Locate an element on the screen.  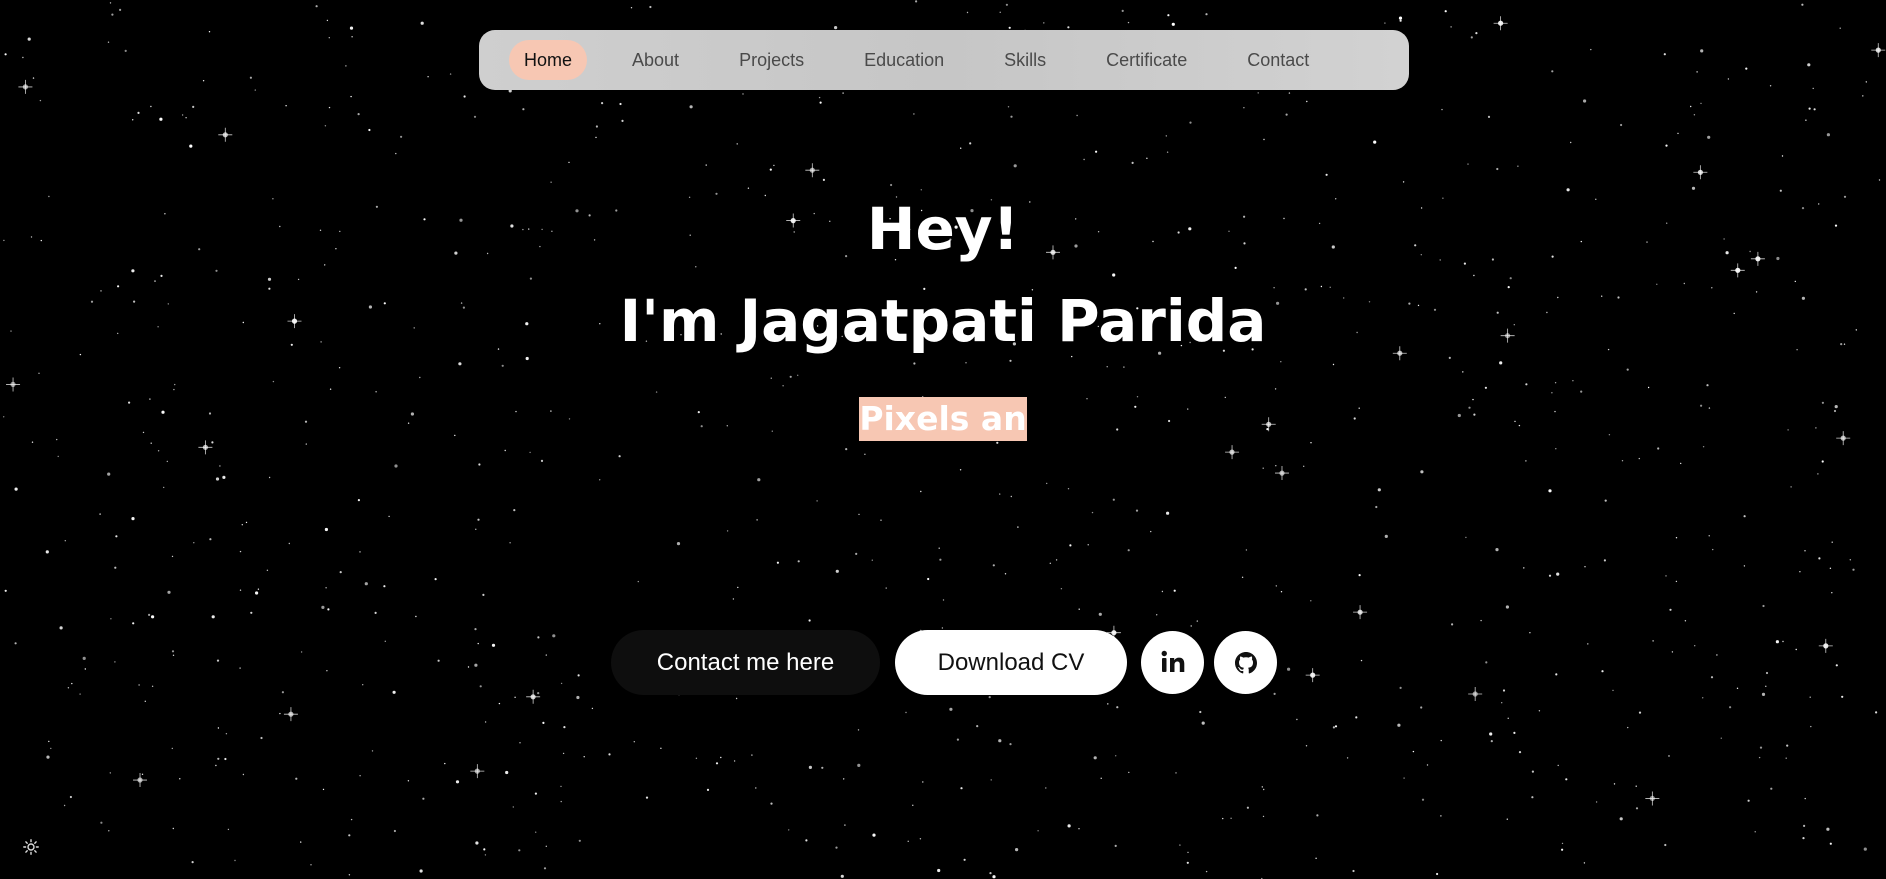
linkedin-button is located at coordinates (1172, 662).